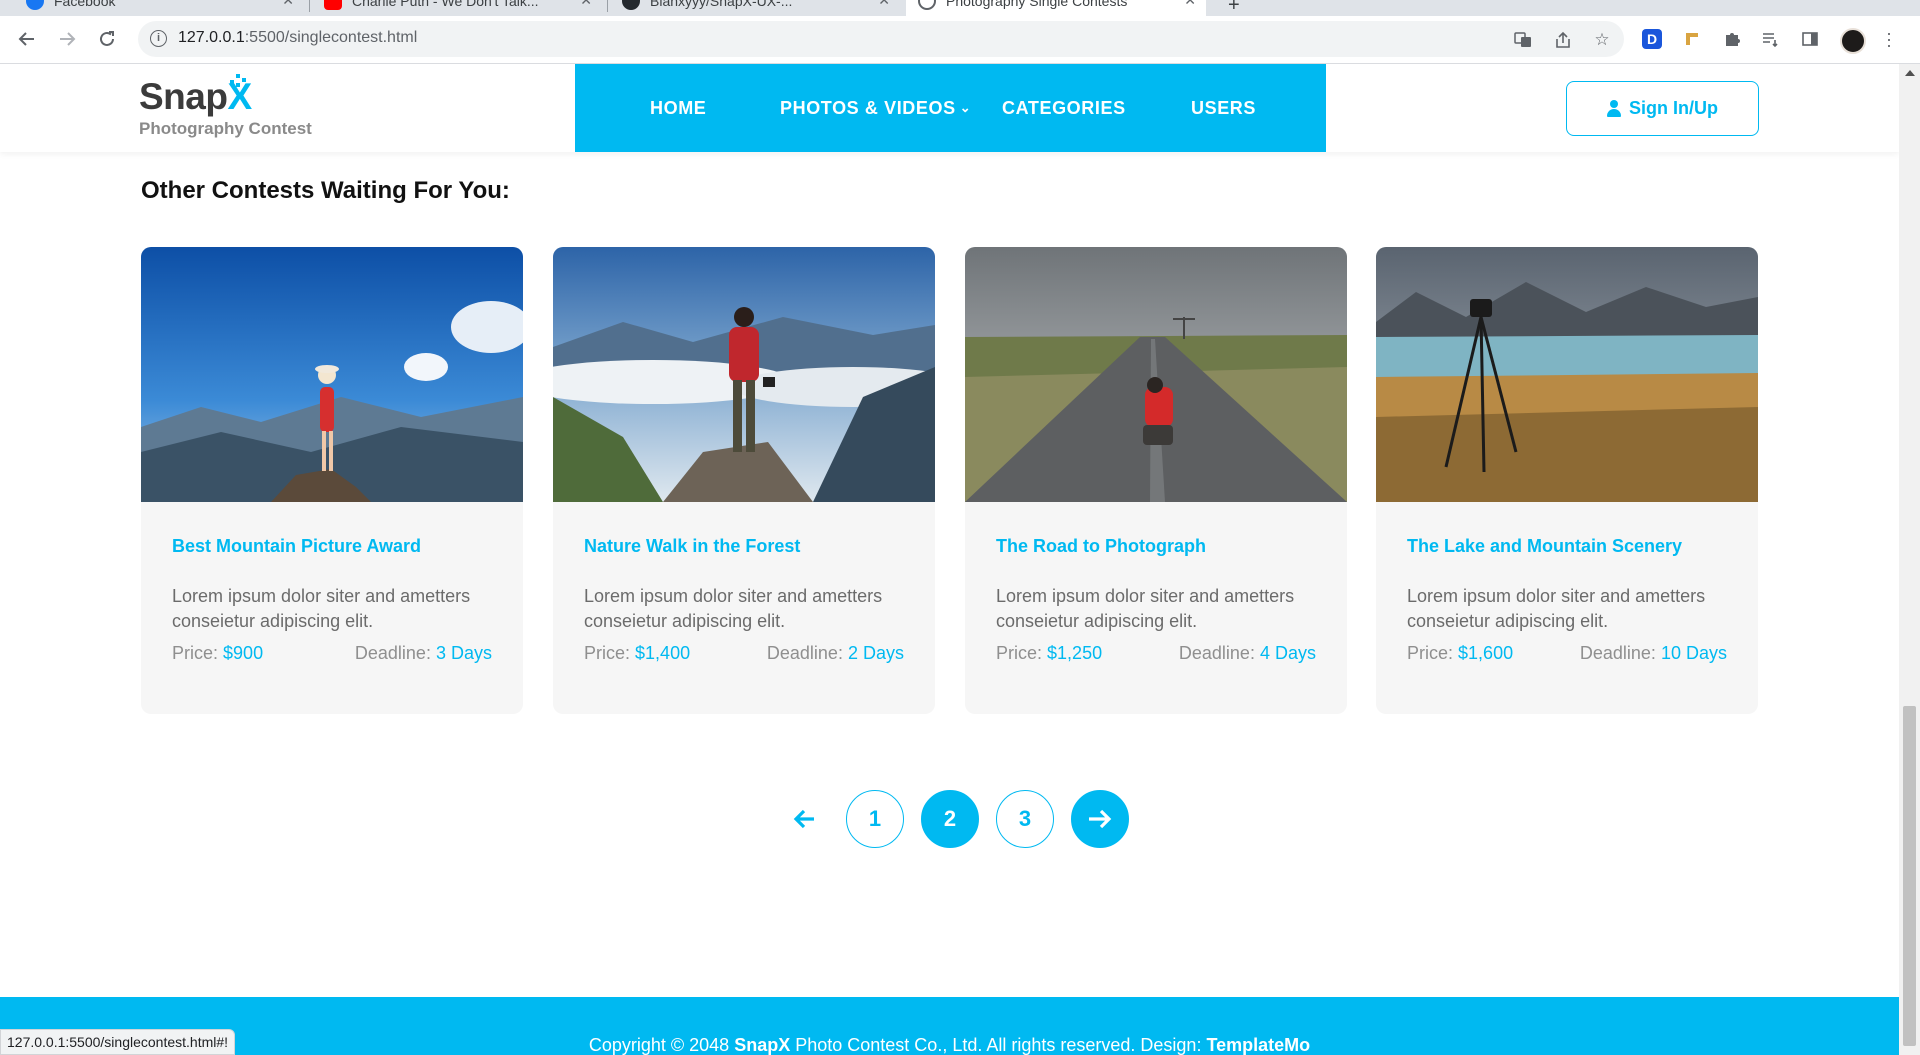 Image resolution: width=1920 pixels, height=1055 pixels. I want to click on pagination-next-button, so click(1100, 819).